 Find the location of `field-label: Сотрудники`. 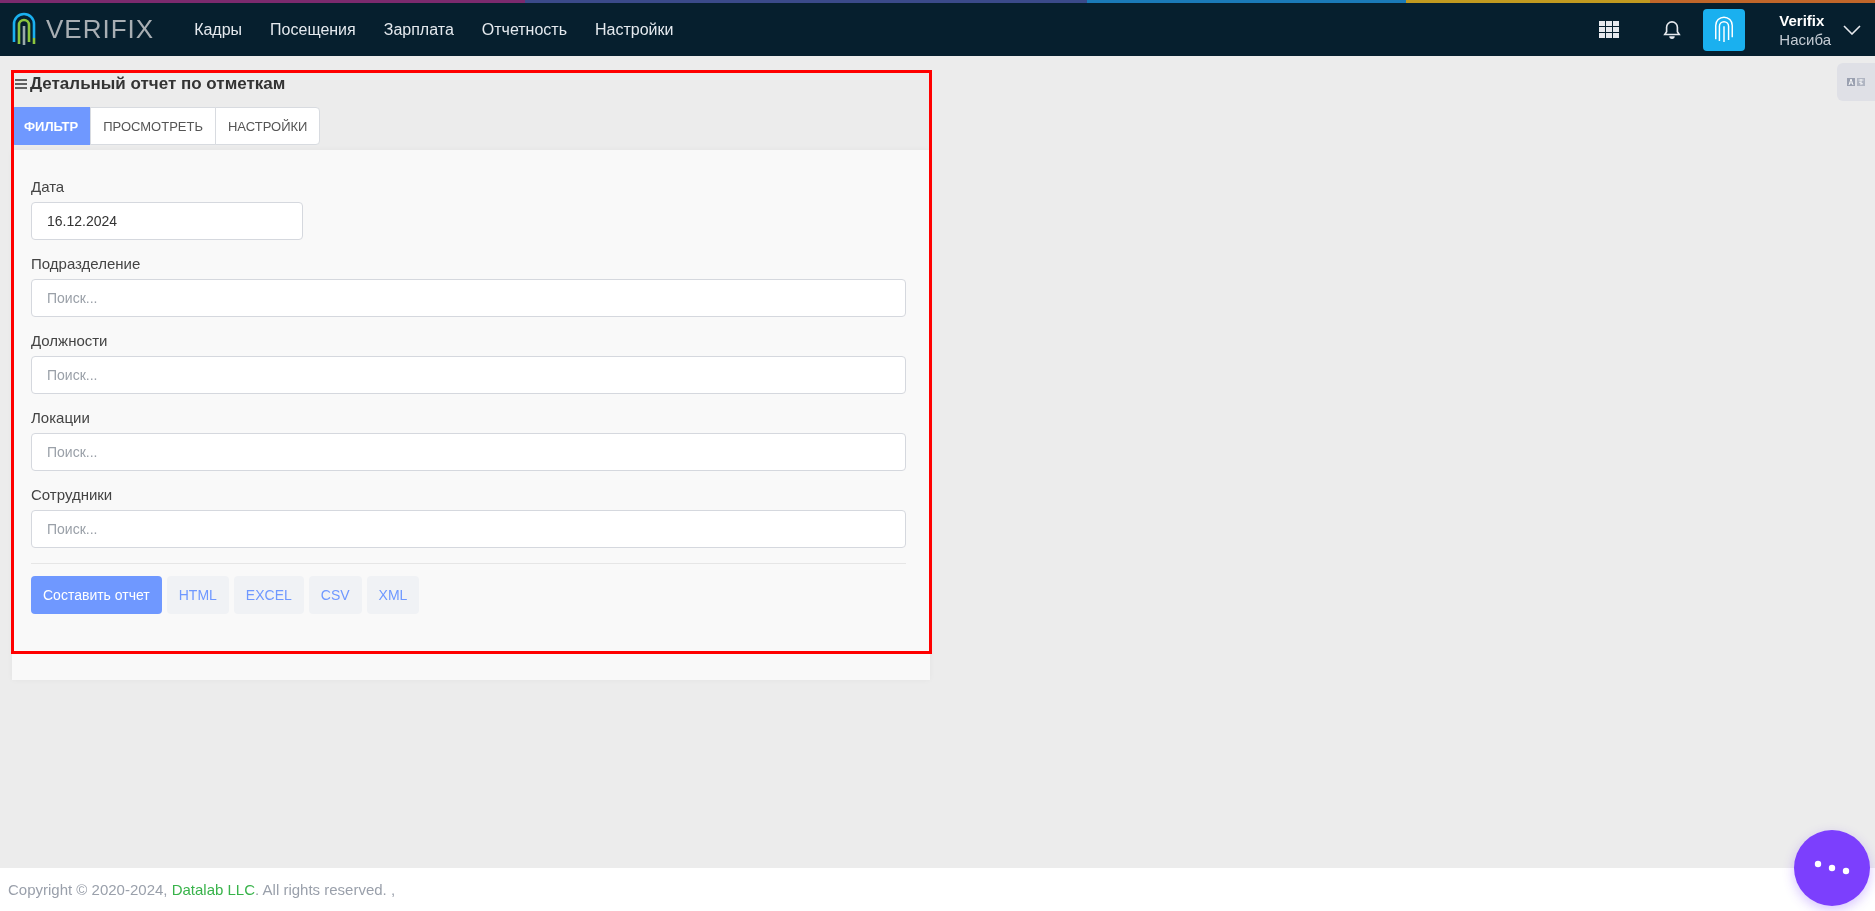

field-label: Сотрудники is located at coordinates (72, 494).